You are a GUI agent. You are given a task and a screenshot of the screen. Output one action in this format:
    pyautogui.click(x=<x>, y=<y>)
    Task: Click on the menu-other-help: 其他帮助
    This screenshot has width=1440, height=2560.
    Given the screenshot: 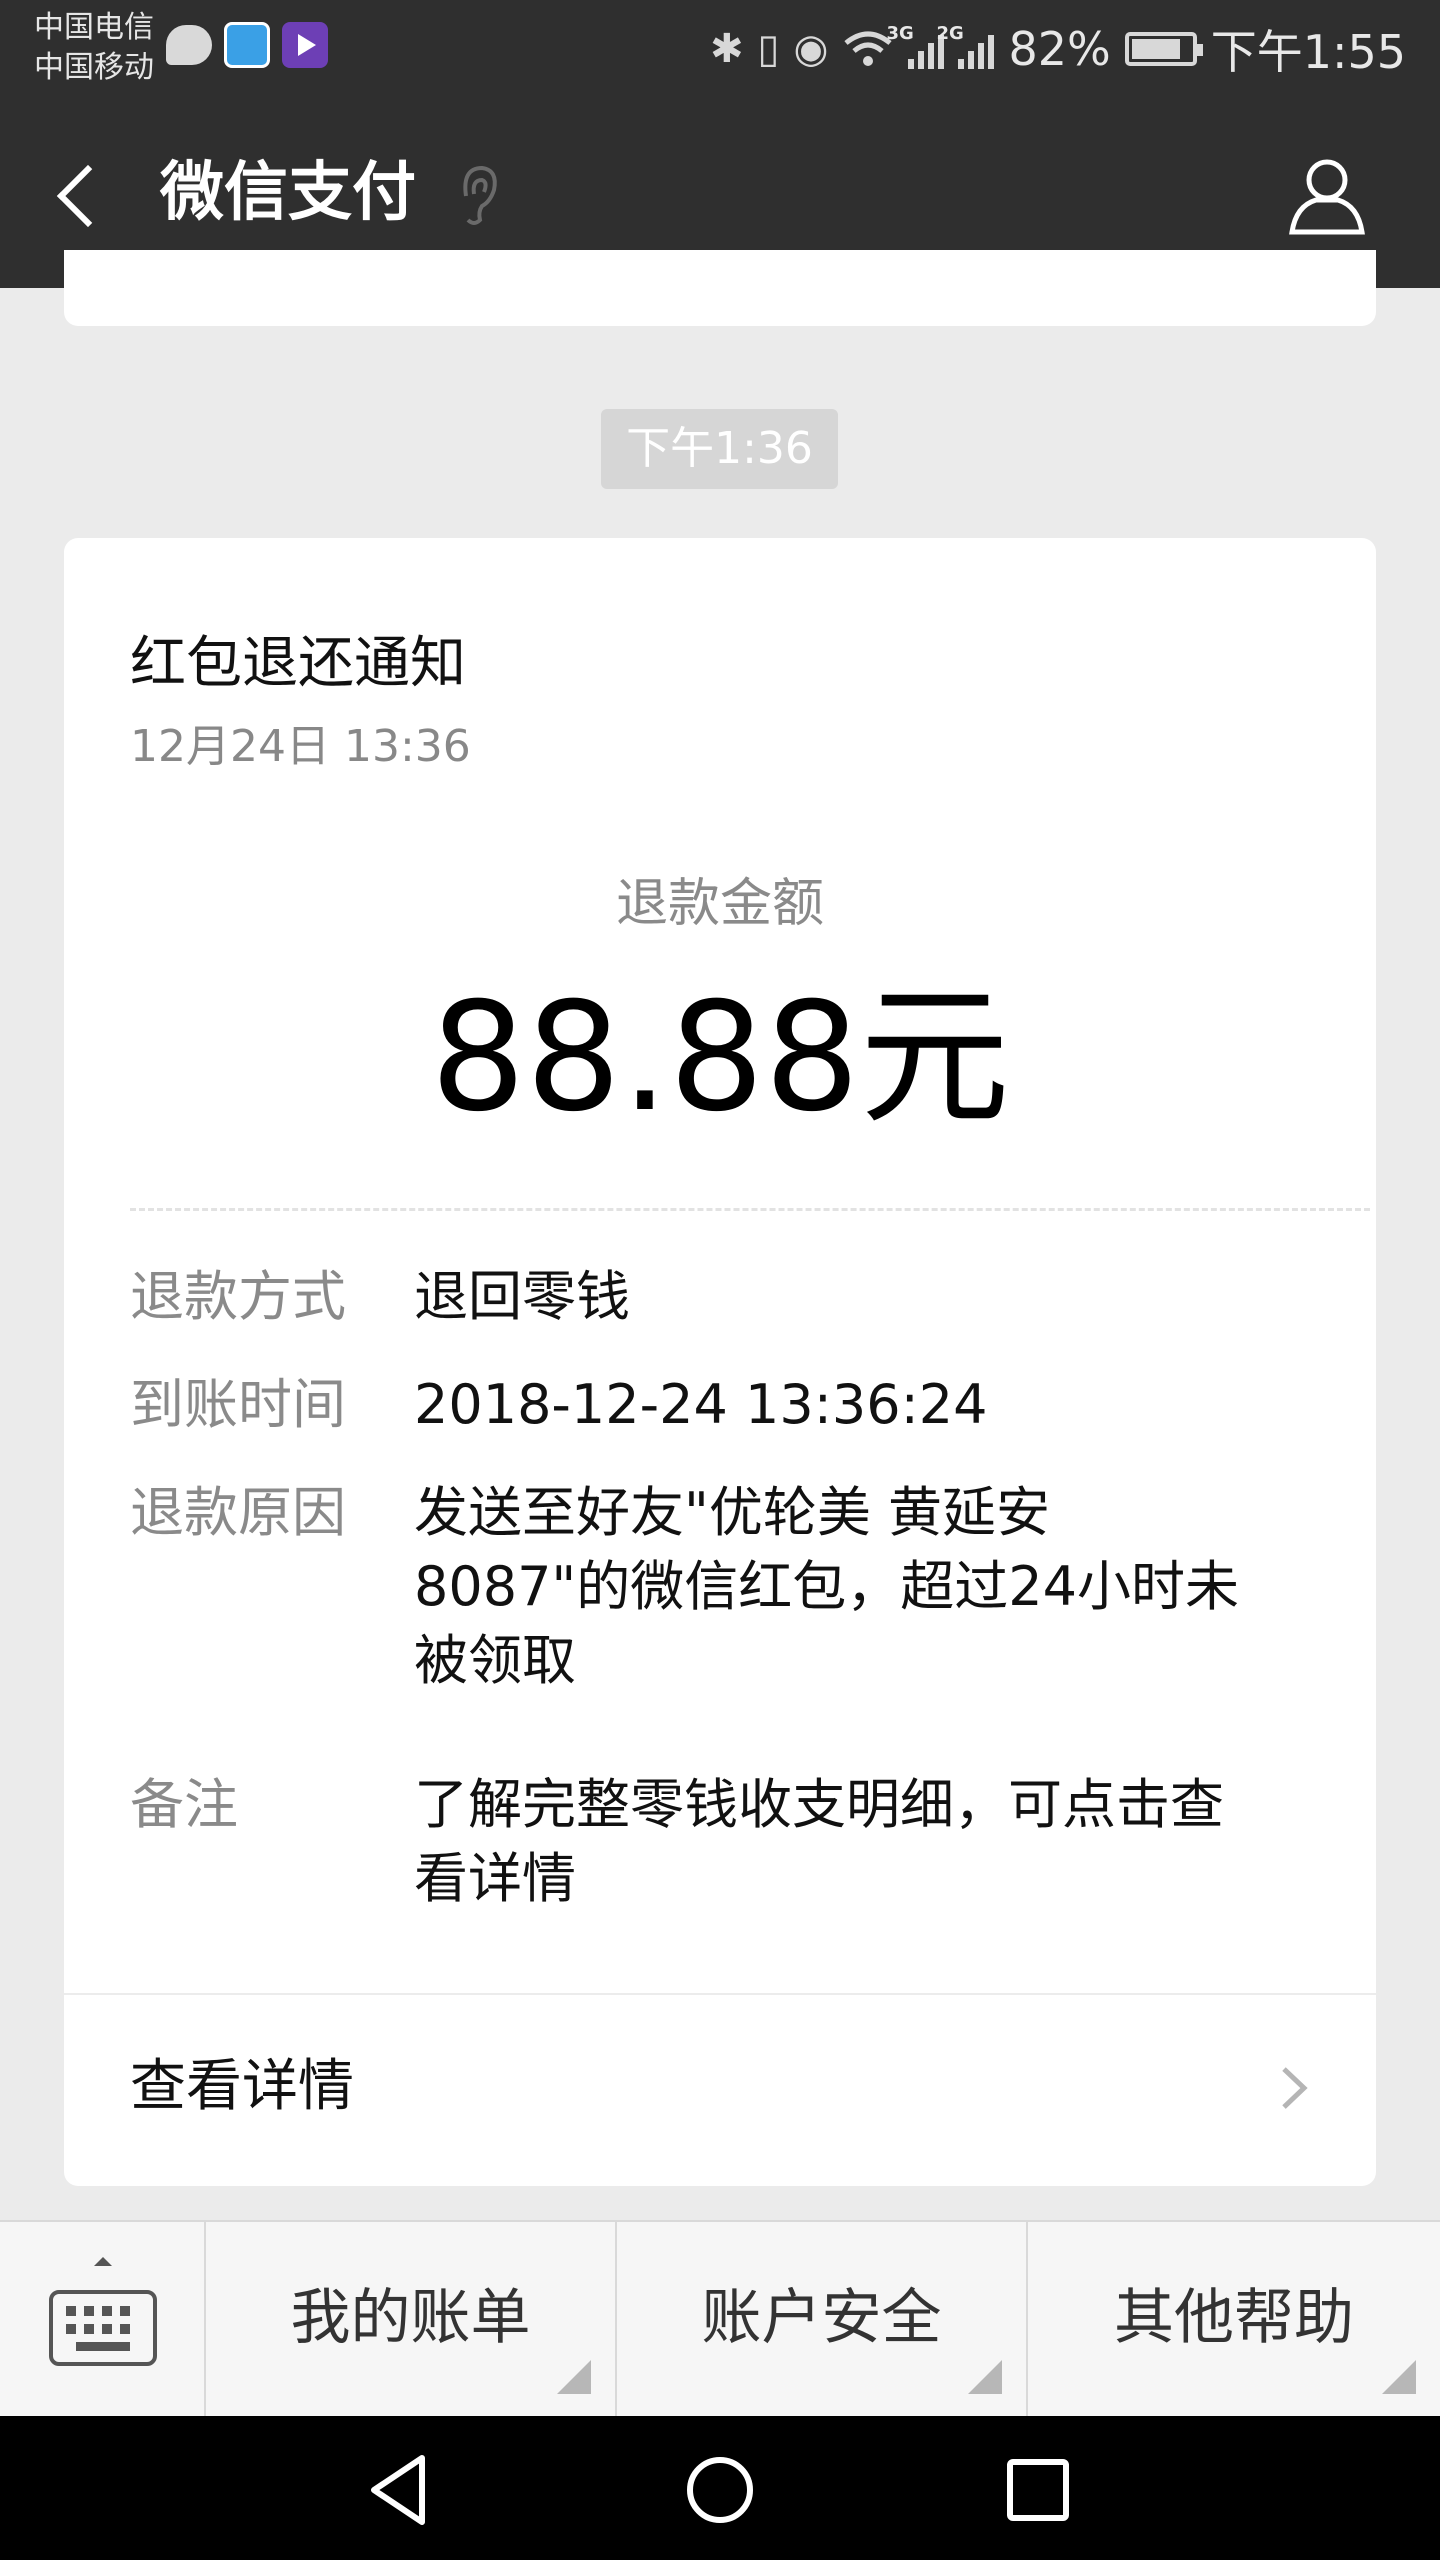 What is the action you would take?
    pyautogui.click(x=1234, y=2319)
    